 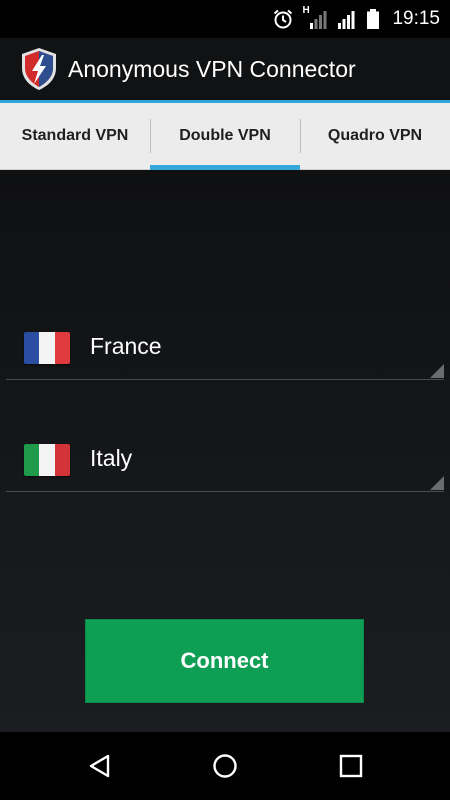 I want to click on app-title: Anonymous VPN Connector, so click(x=212, y=68).